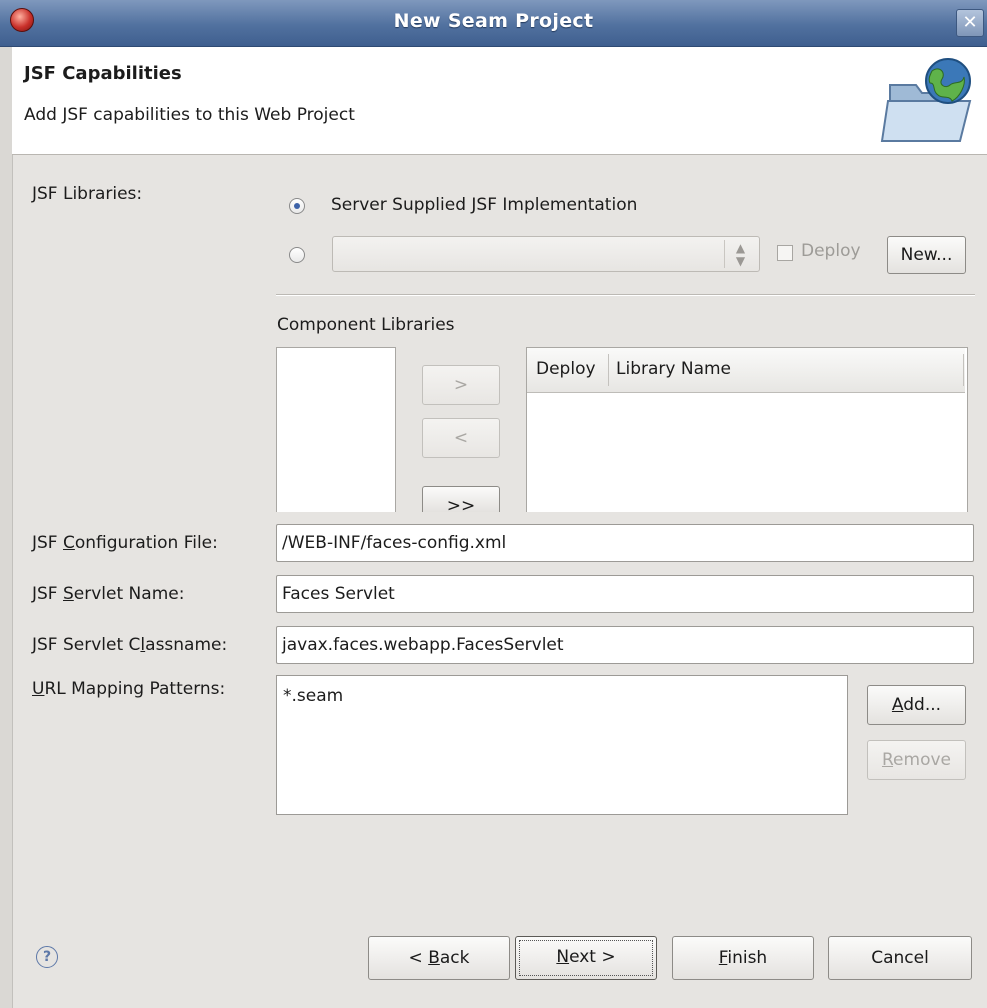  Describe the element at coordinates (747, 429) in the screenshot. I see `component-libraries-table: Deploy Library Name` at that location.